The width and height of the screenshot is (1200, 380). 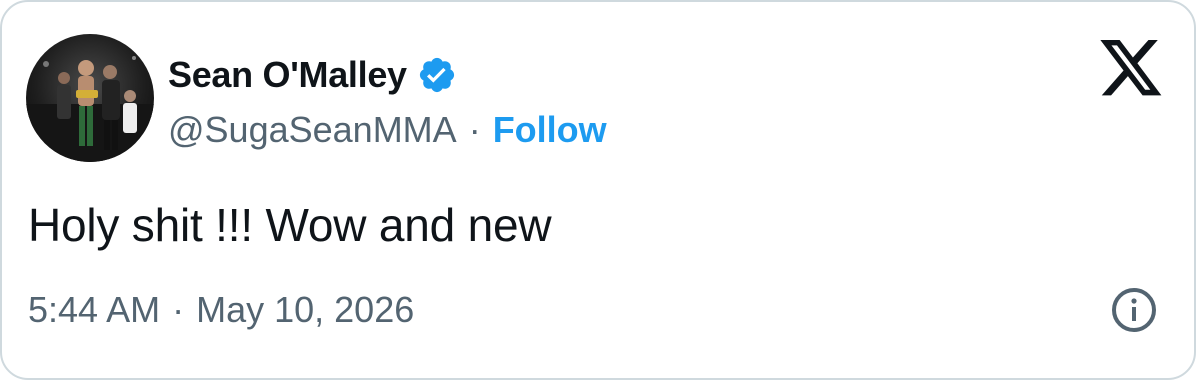 I want to click on x-logo-icon, so click(x=1132, y=69).